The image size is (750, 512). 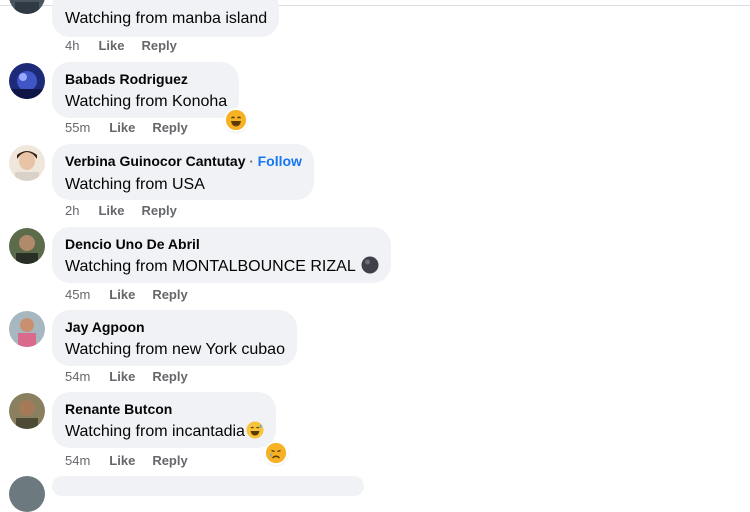 I want to click on comment-actions: 4h Like Reply, so click(x=129, y=46).